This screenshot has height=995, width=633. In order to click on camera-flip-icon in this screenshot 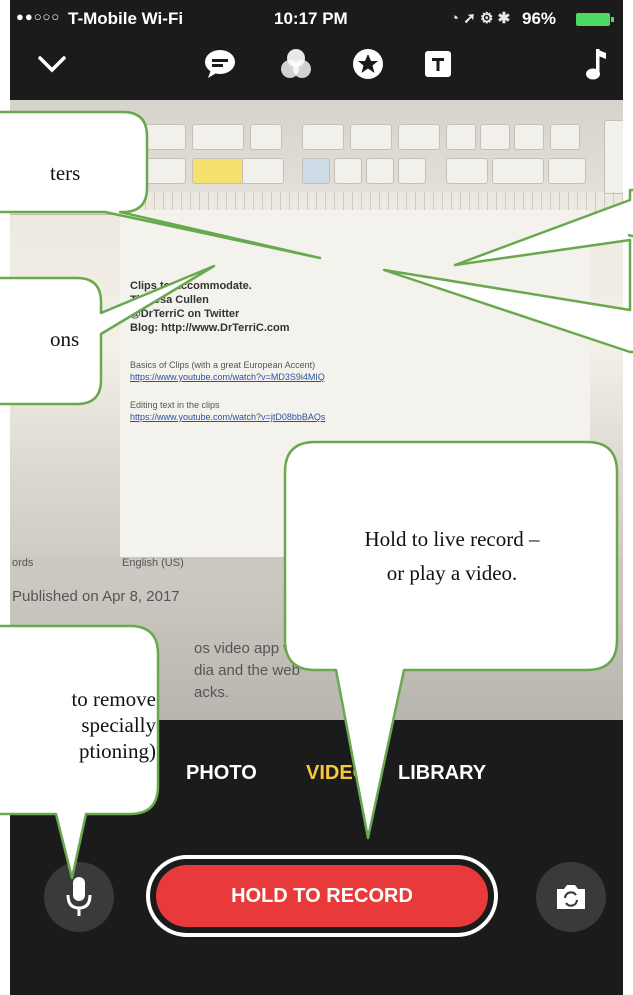, I will do `click(571, 897)`.